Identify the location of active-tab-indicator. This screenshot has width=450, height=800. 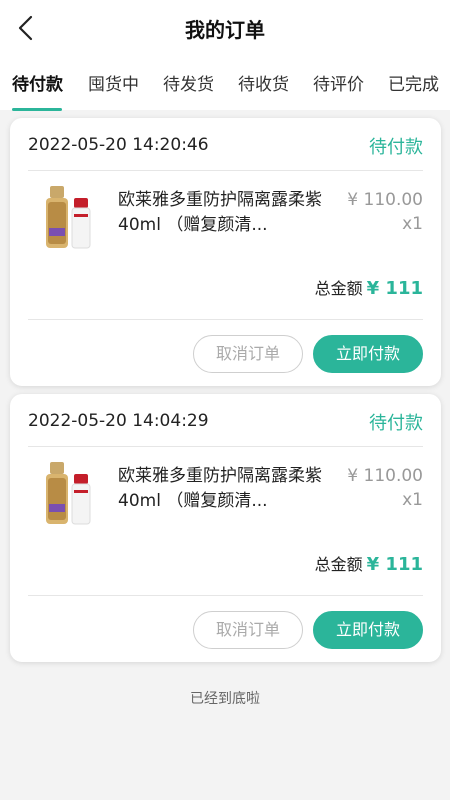
(37, 109).